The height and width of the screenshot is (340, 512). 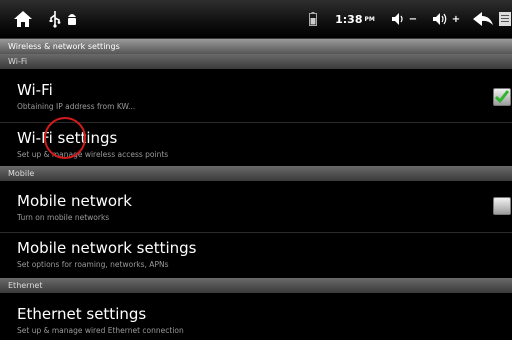 I want to click on mobile-network-subtitle: Turn on mobile networks, so click(x=63, y=217).